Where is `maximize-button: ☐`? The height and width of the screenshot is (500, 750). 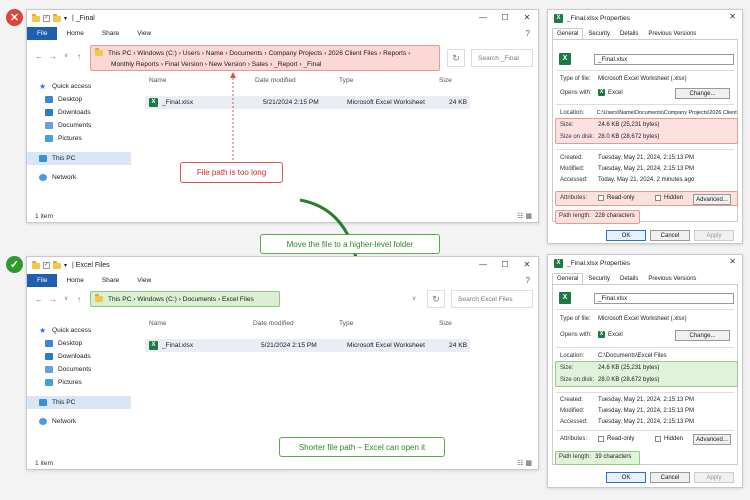
maximize-button: ☐ is located at coordinates (505, 264).